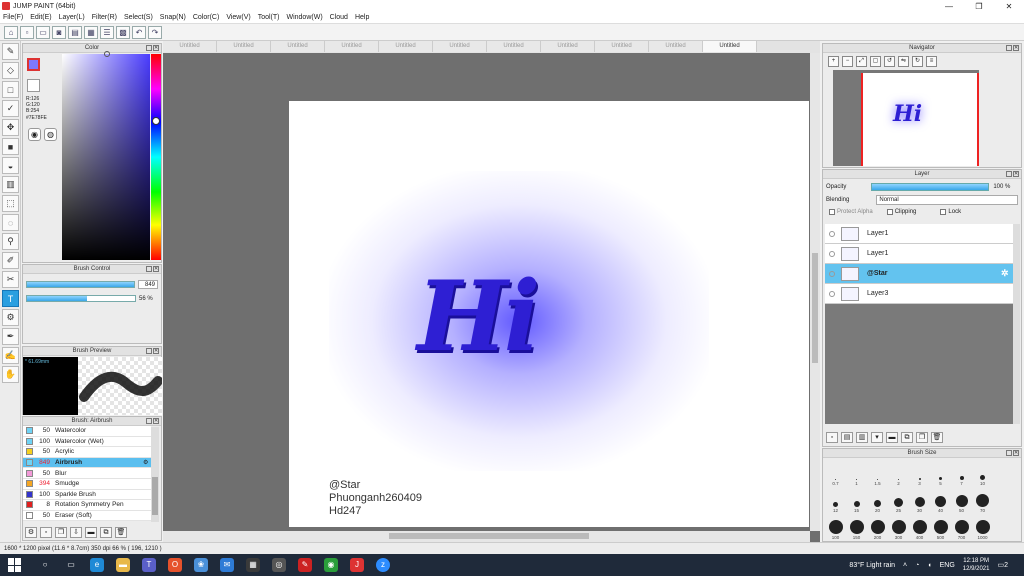  I want to click on blending-select: Normal, so click(947, 200).